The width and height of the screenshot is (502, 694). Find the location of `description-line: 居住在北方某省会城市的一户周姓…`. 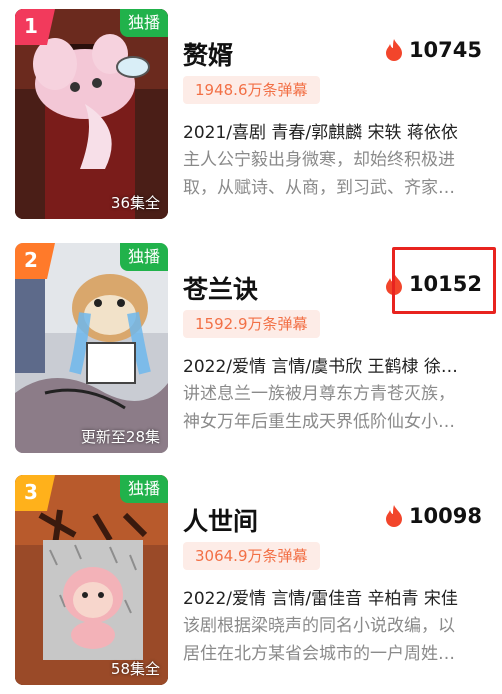

description-line: 居住在北方某省会城市的一户周姓… is located at coordinates (319, 654).